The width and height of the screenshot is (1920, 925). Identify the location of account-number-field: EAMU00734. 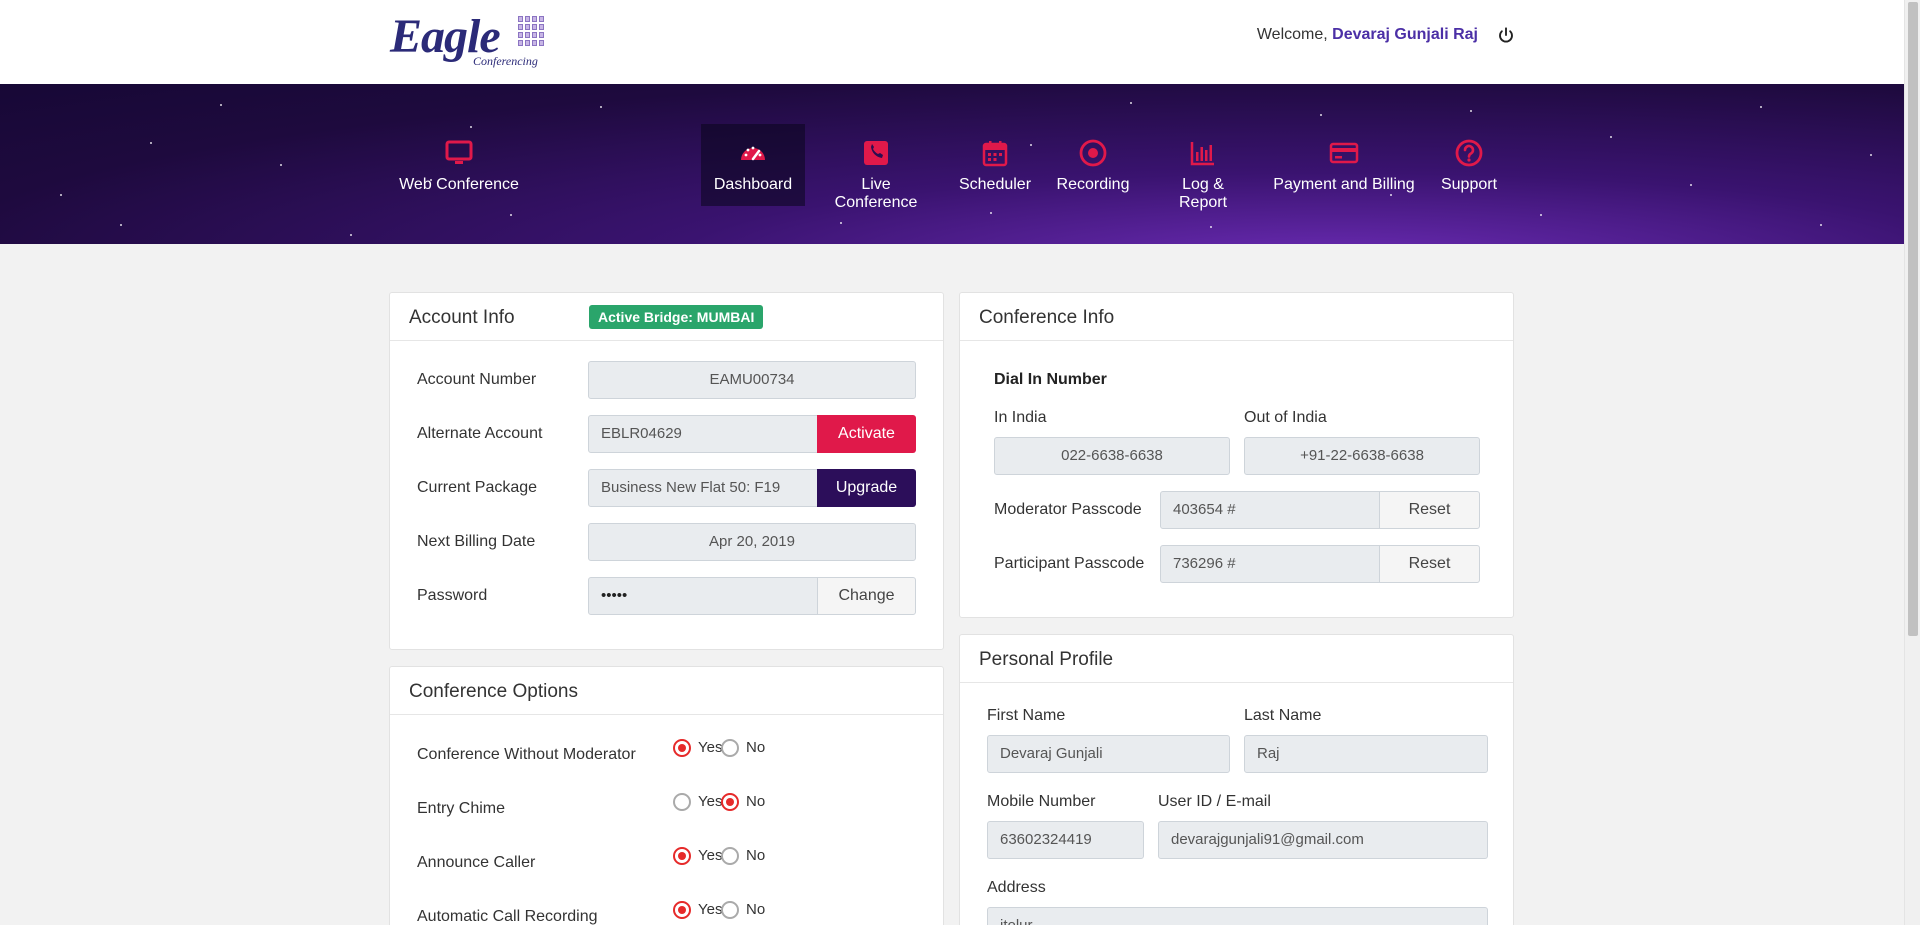
(752, 380).